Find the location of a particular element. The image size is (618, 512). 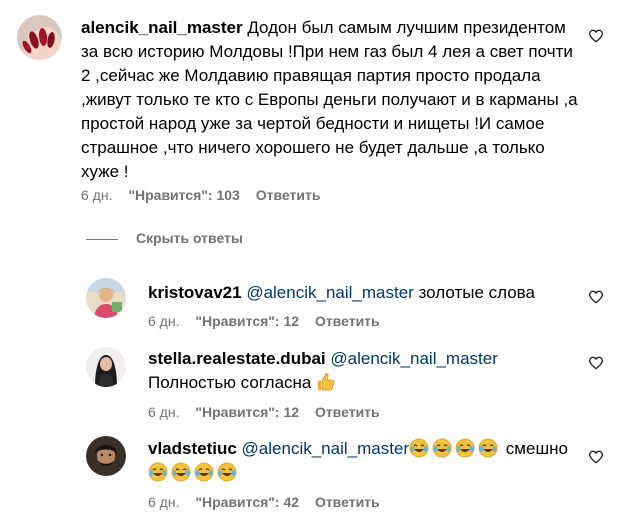

thumbs-up-emoji is located at coordinates (326, 382).